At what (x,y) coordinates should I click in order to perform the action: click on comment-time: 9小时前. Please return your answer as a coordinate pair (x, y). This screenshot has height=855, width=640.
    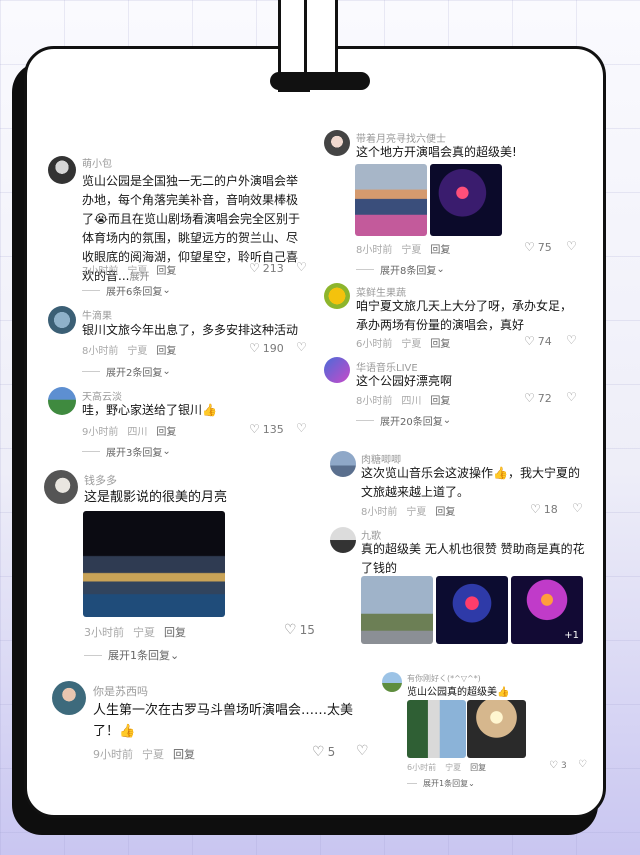
    Looking at the image, I should click on (113, 754).